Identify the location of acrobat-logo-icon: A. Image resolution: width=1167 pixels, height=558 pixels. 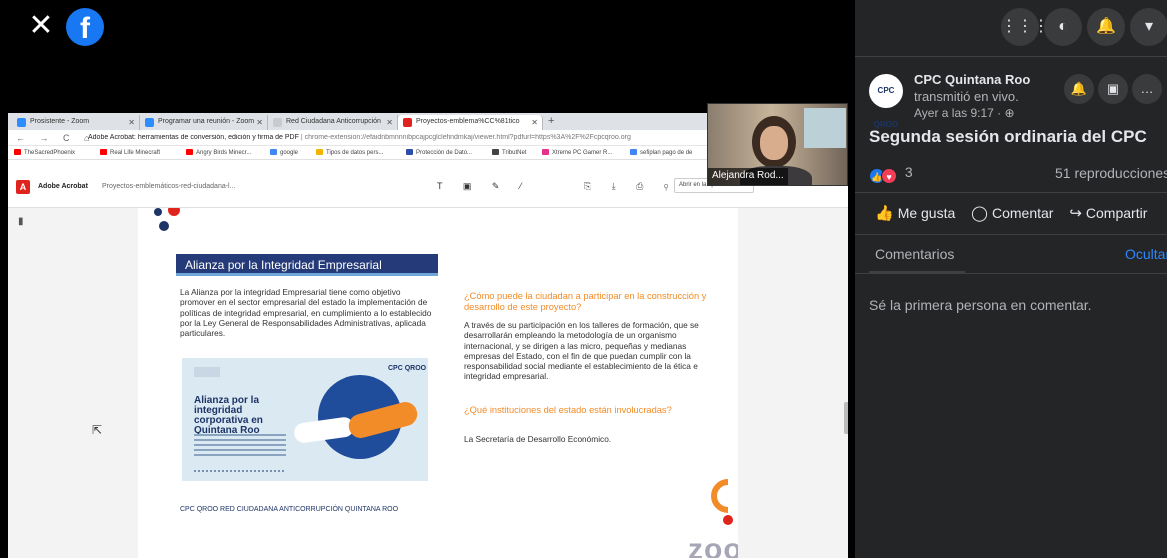
(23, 187).